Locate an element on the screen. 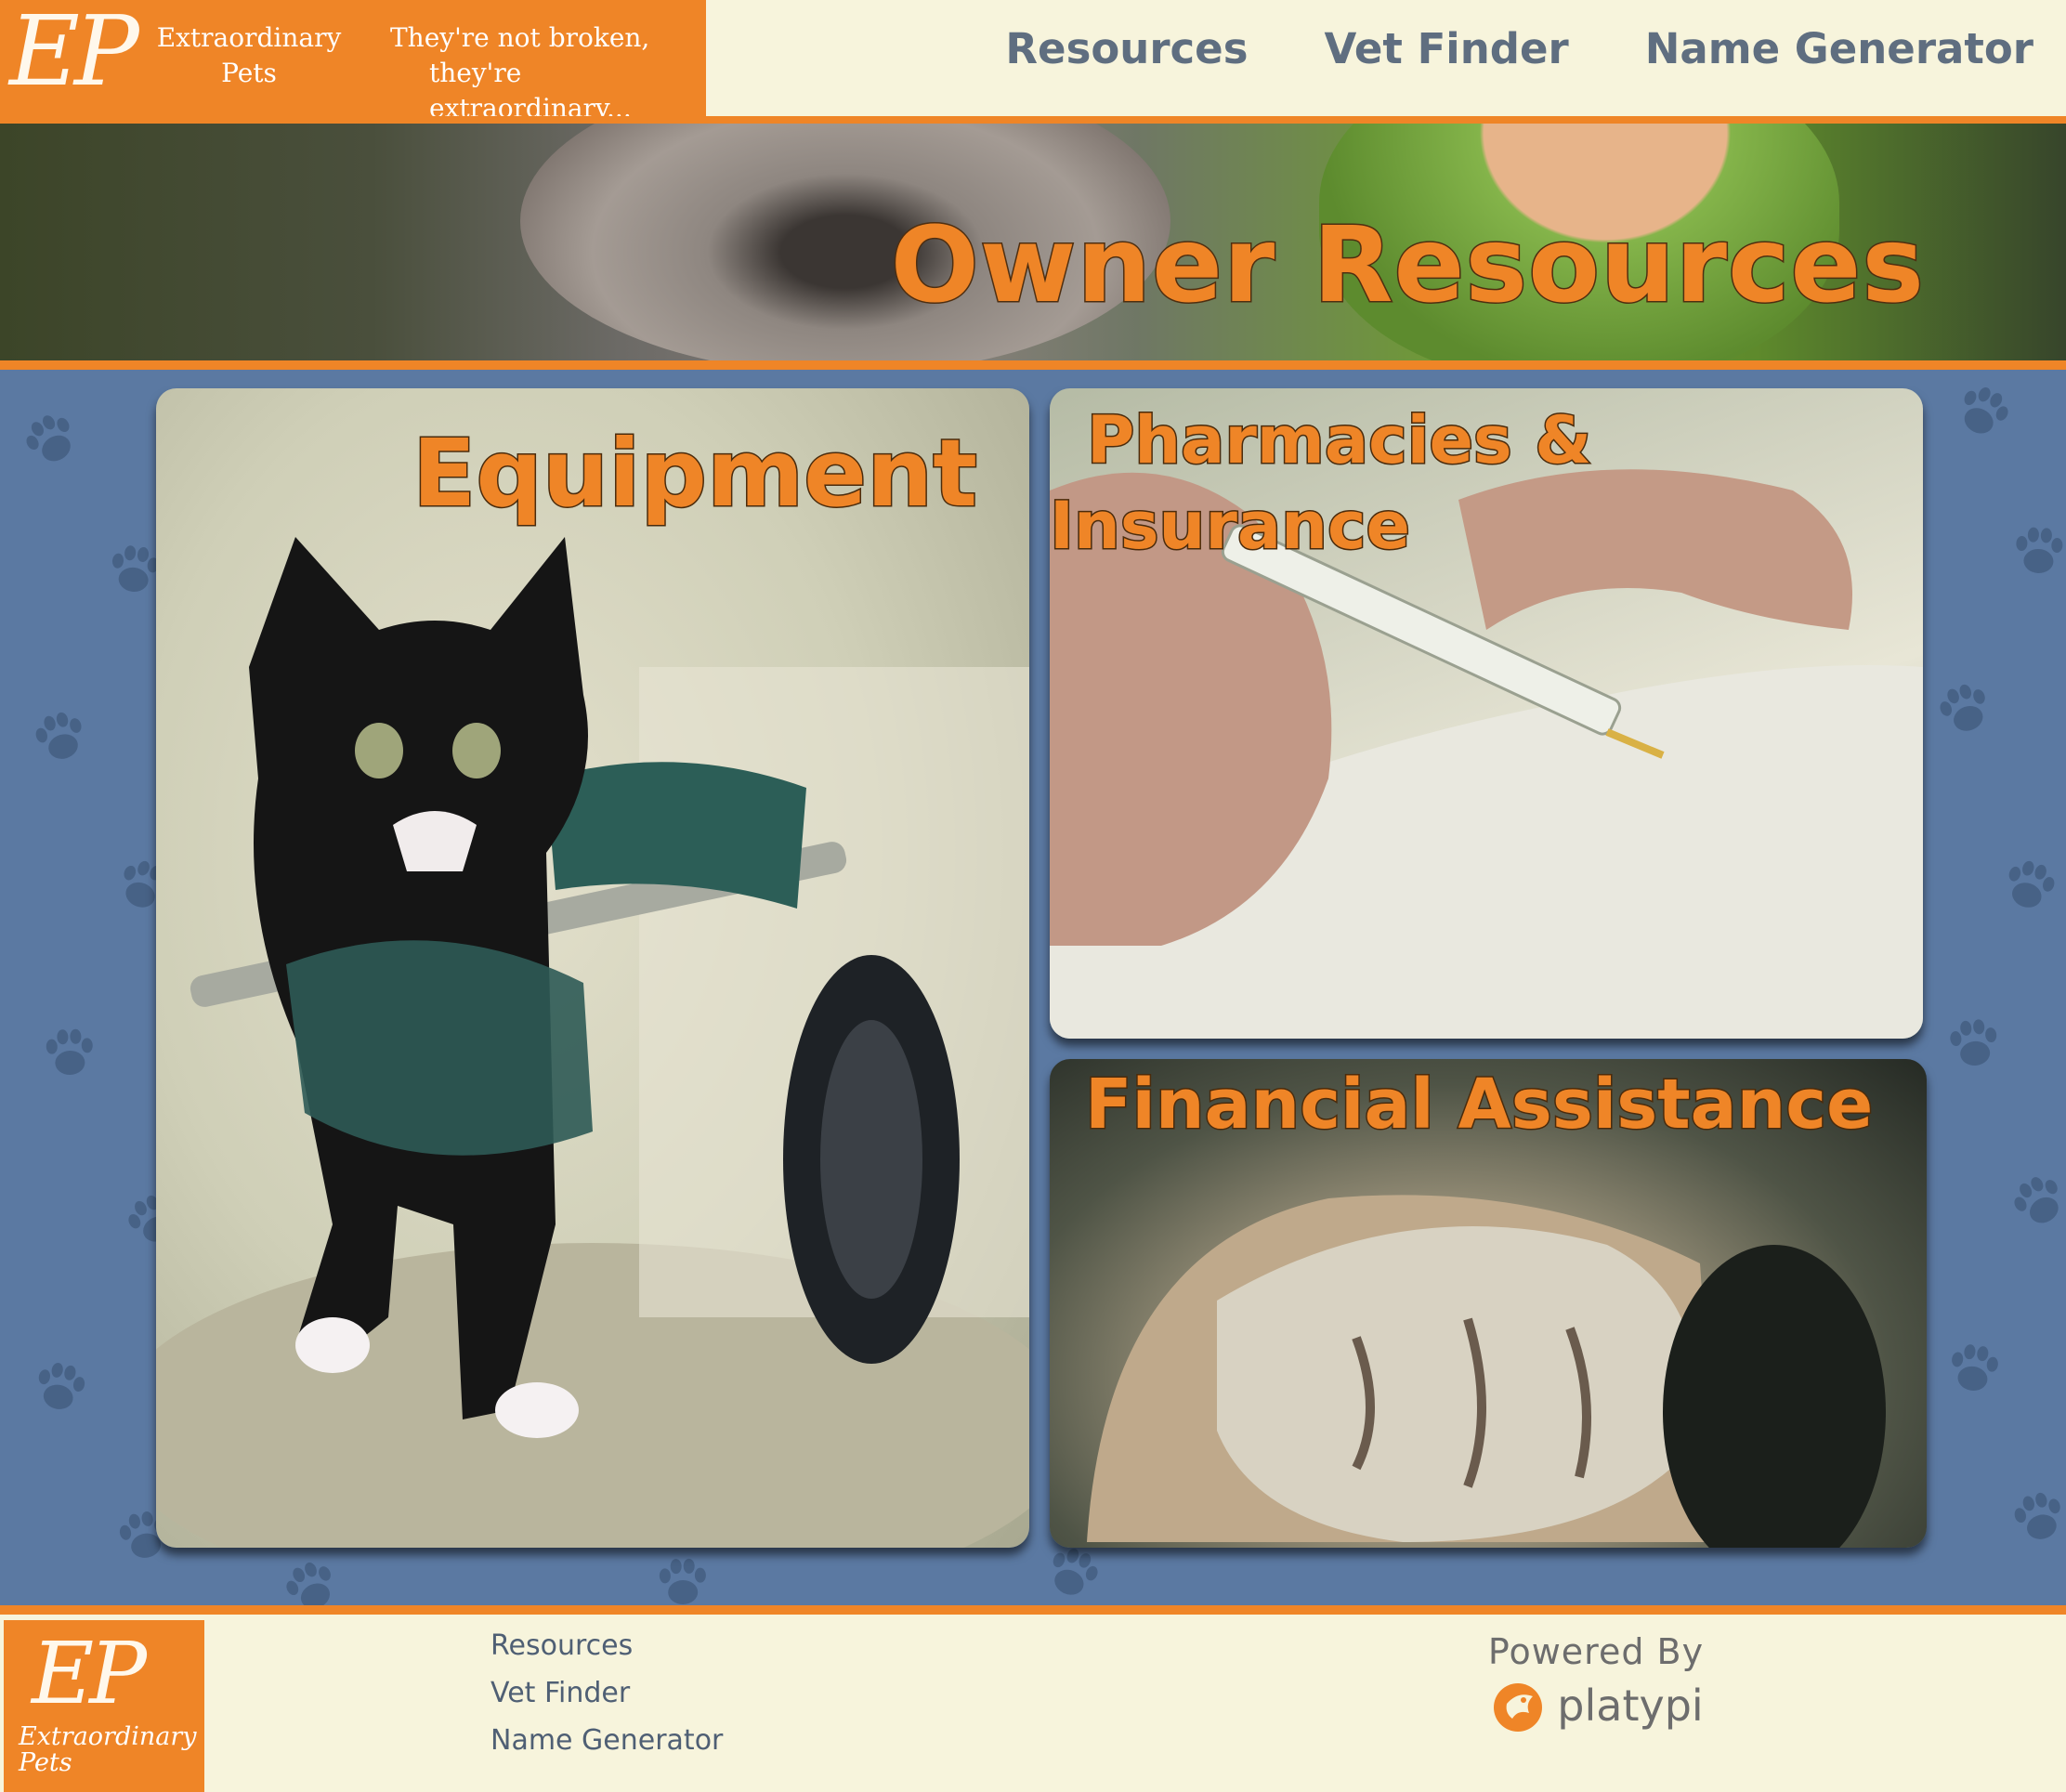  main-nav: Resources Vet Finder Name Generator is located at coordinates (1519, 48).